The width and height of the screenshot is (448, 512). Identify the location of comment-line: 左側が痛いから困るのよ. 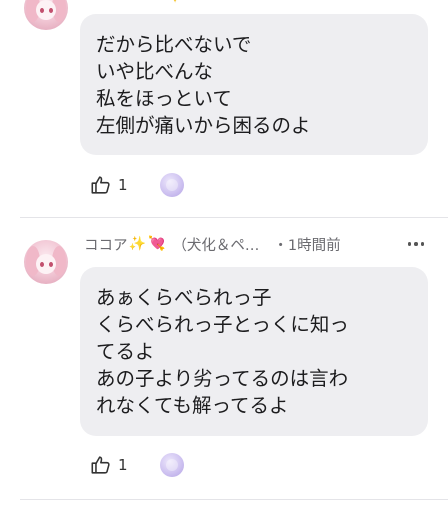
(203, 125).